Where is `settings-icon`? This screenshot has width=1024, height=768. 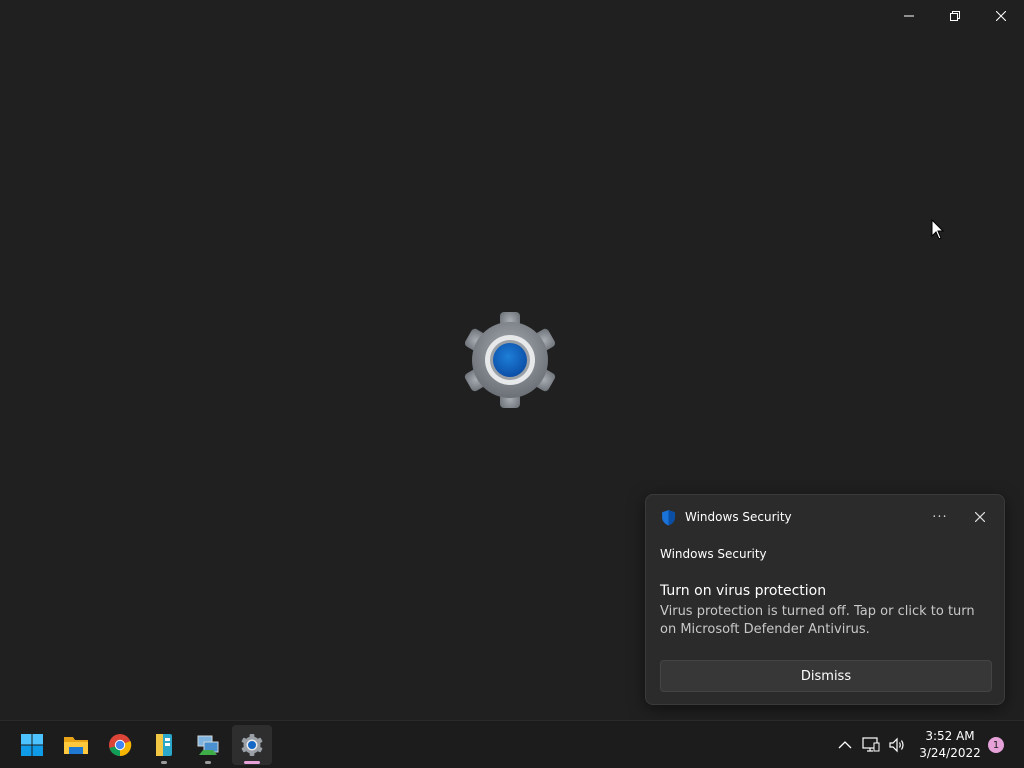
settings-icon is located at coordinates (252, 745).